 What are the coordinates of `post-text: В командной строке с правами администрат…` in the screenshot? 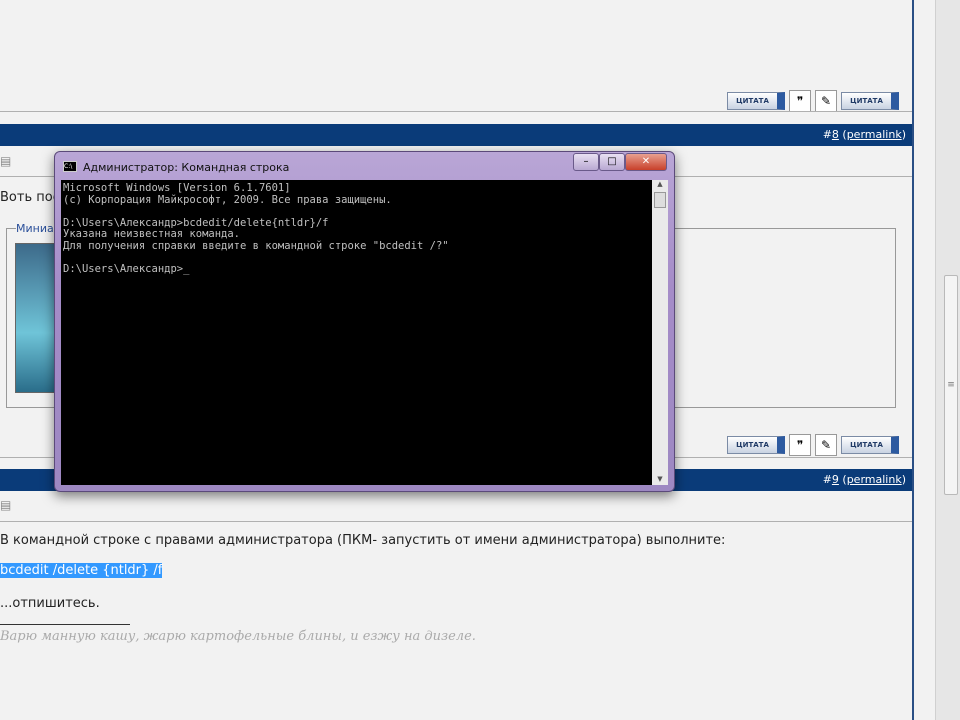 It's located at (363, 540).